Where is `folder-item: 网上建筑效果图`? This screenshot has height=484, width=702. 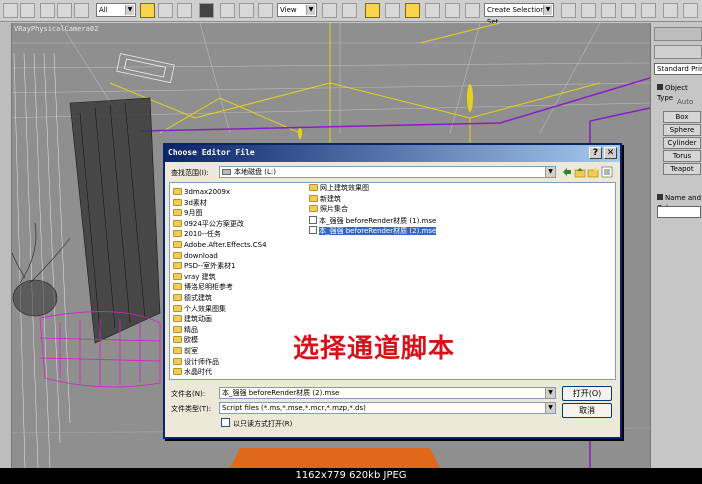 folder-item: 网上建筑效果图 is located at coordinates (339, 188).